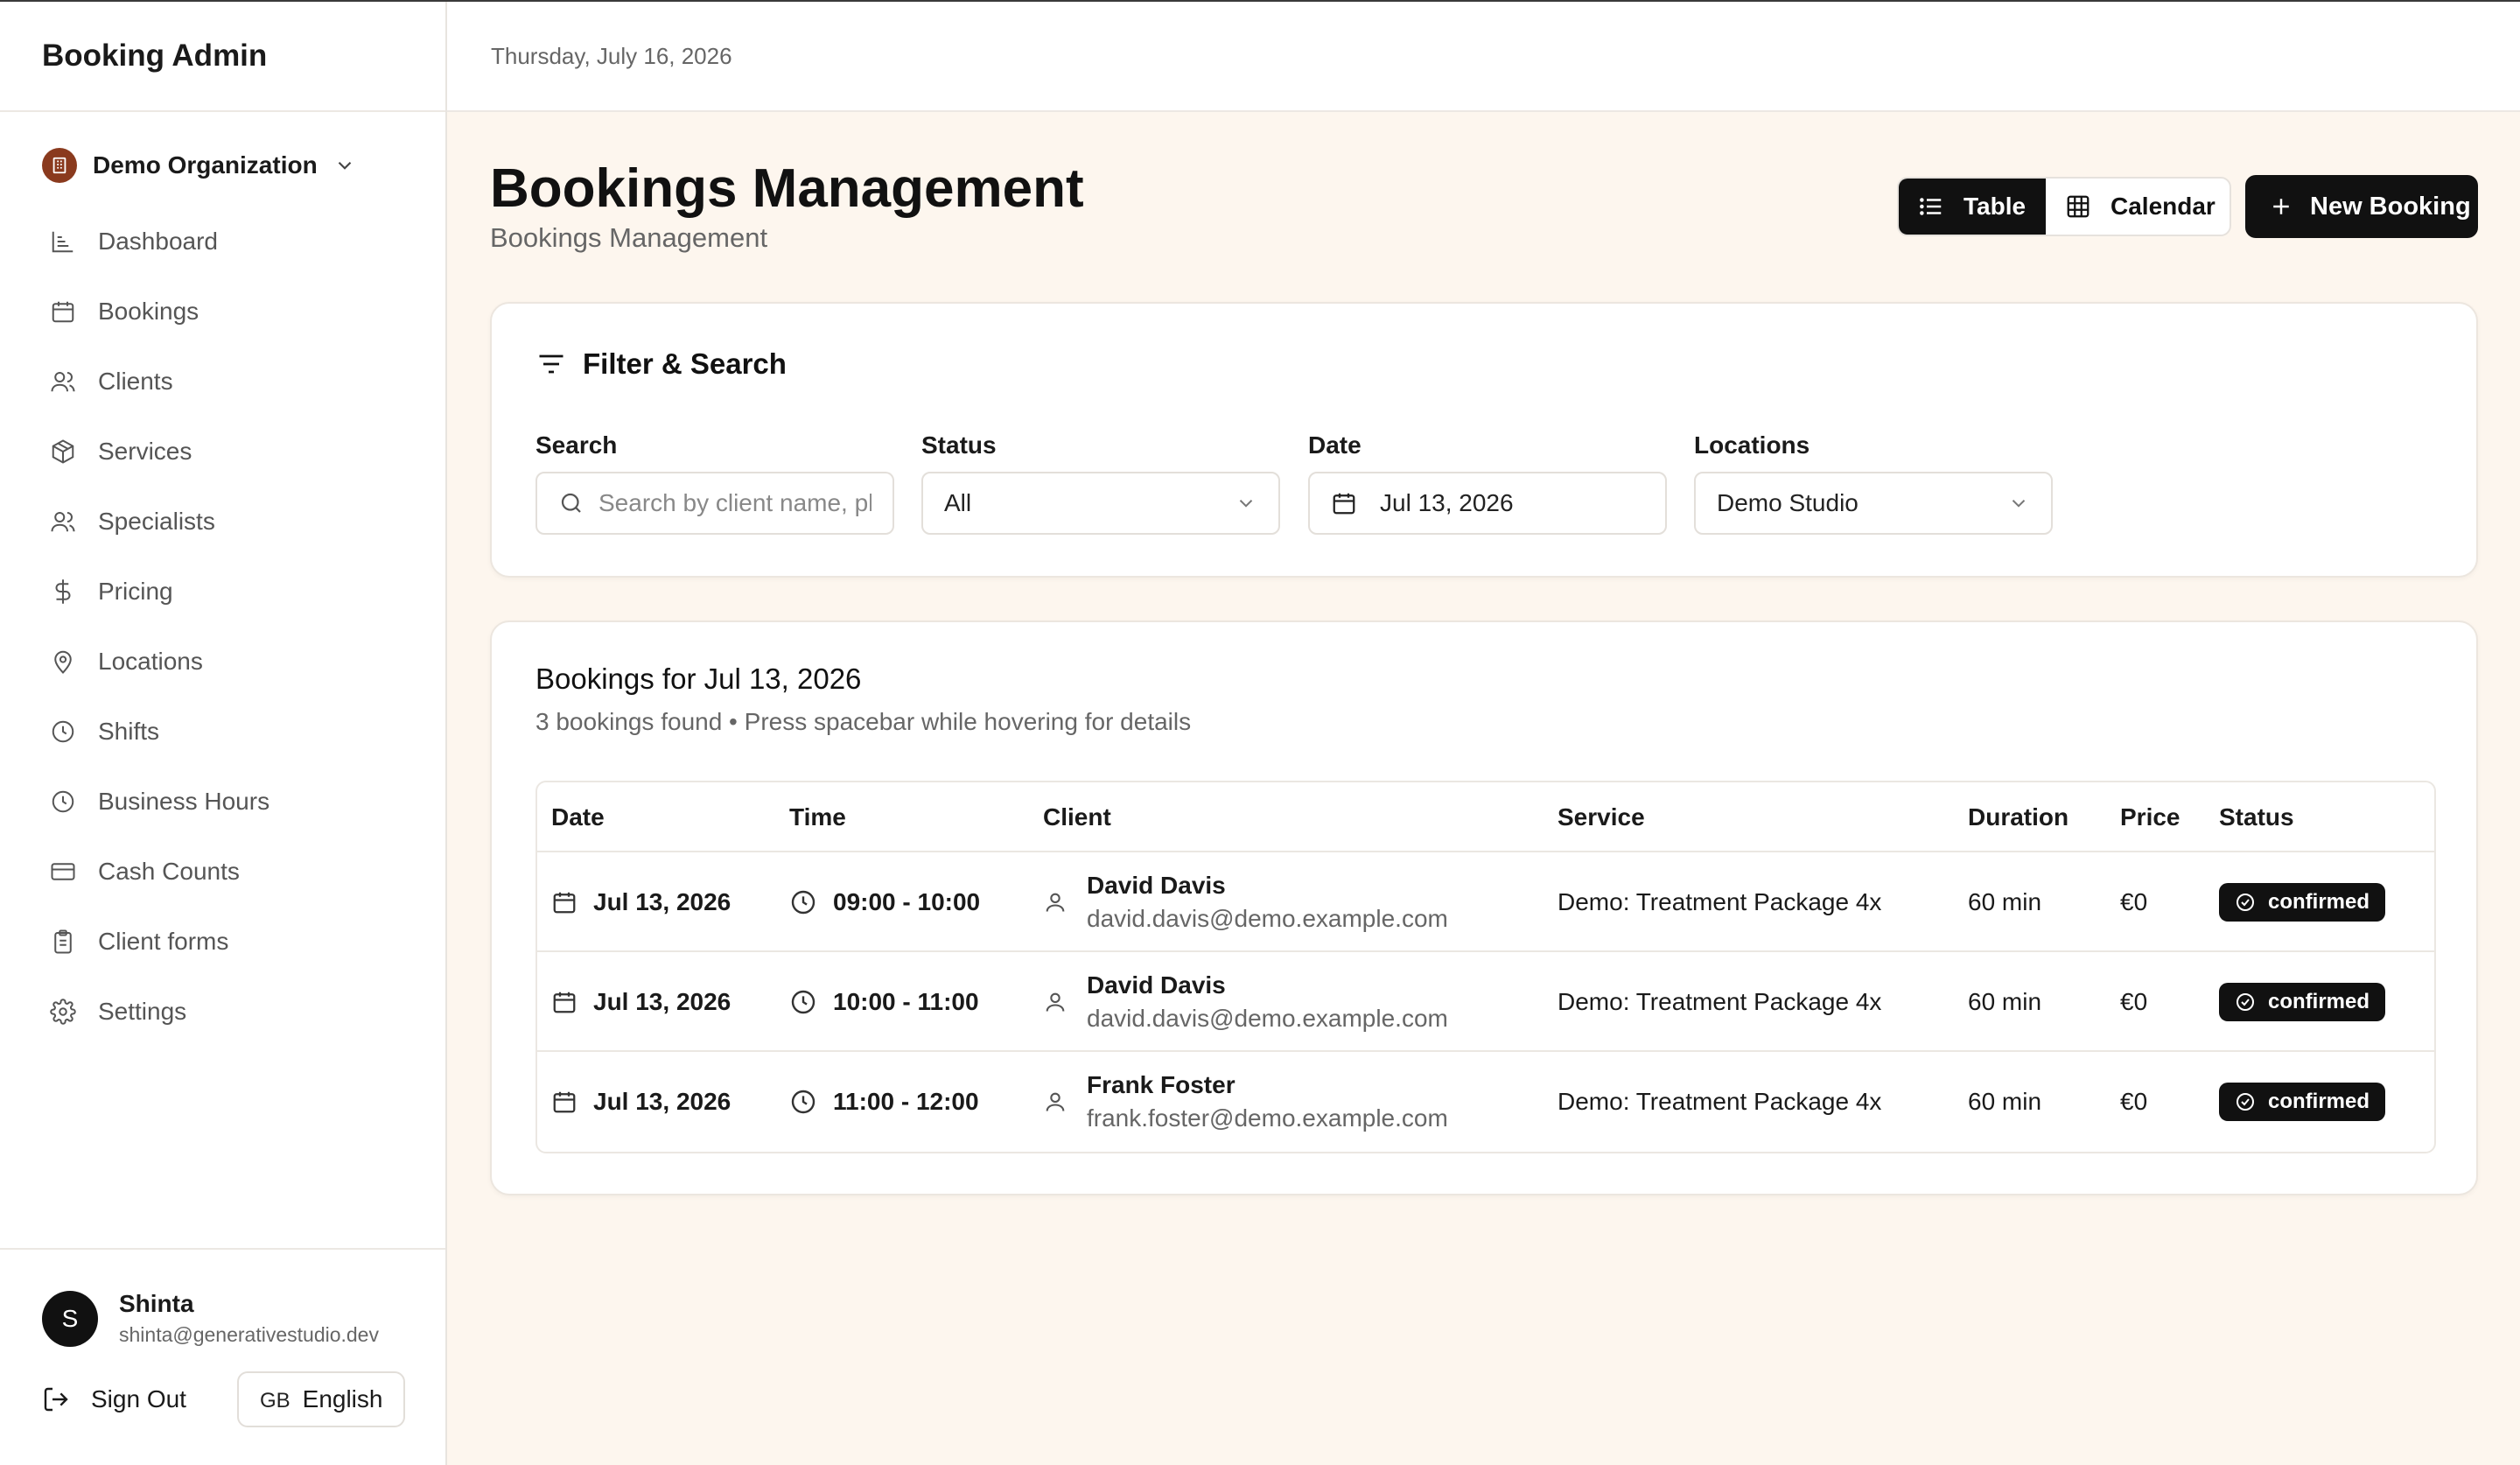  Describe the element at coordinates (578, 817) in the screenshot. I see `column-date: Date` at that location.